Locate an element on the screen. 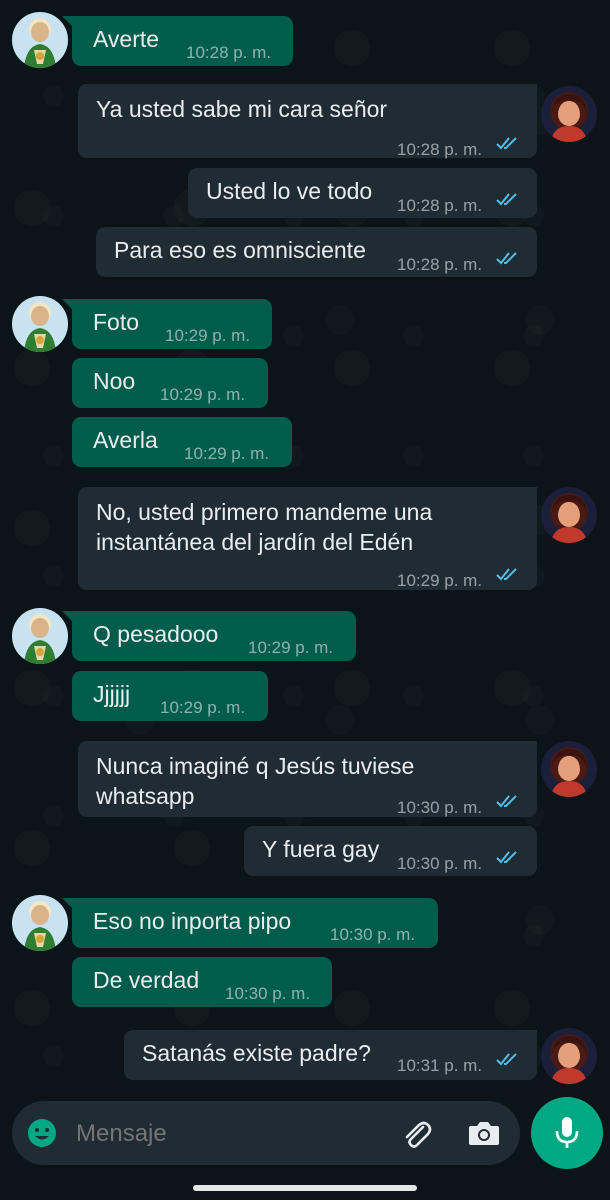 The image size is (610, 1200). message-text: Noo is located at coordinates (114, 381).